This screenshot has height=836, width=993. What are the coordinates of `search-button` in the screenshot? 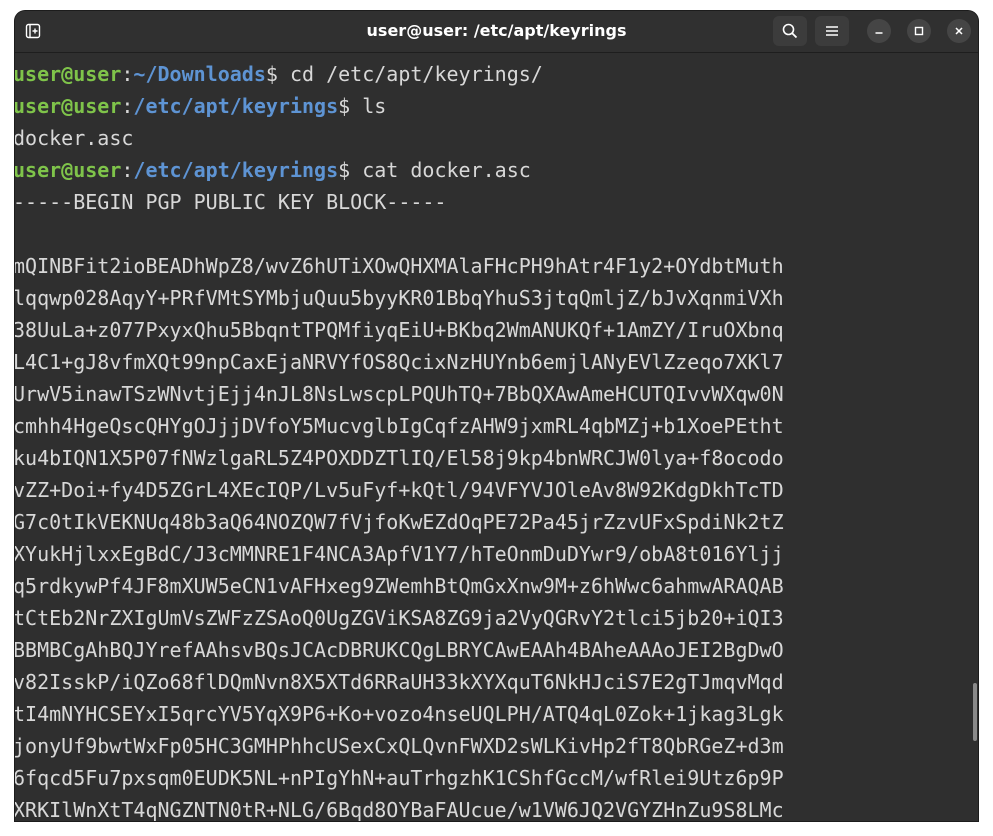 It's located at (790, 31).